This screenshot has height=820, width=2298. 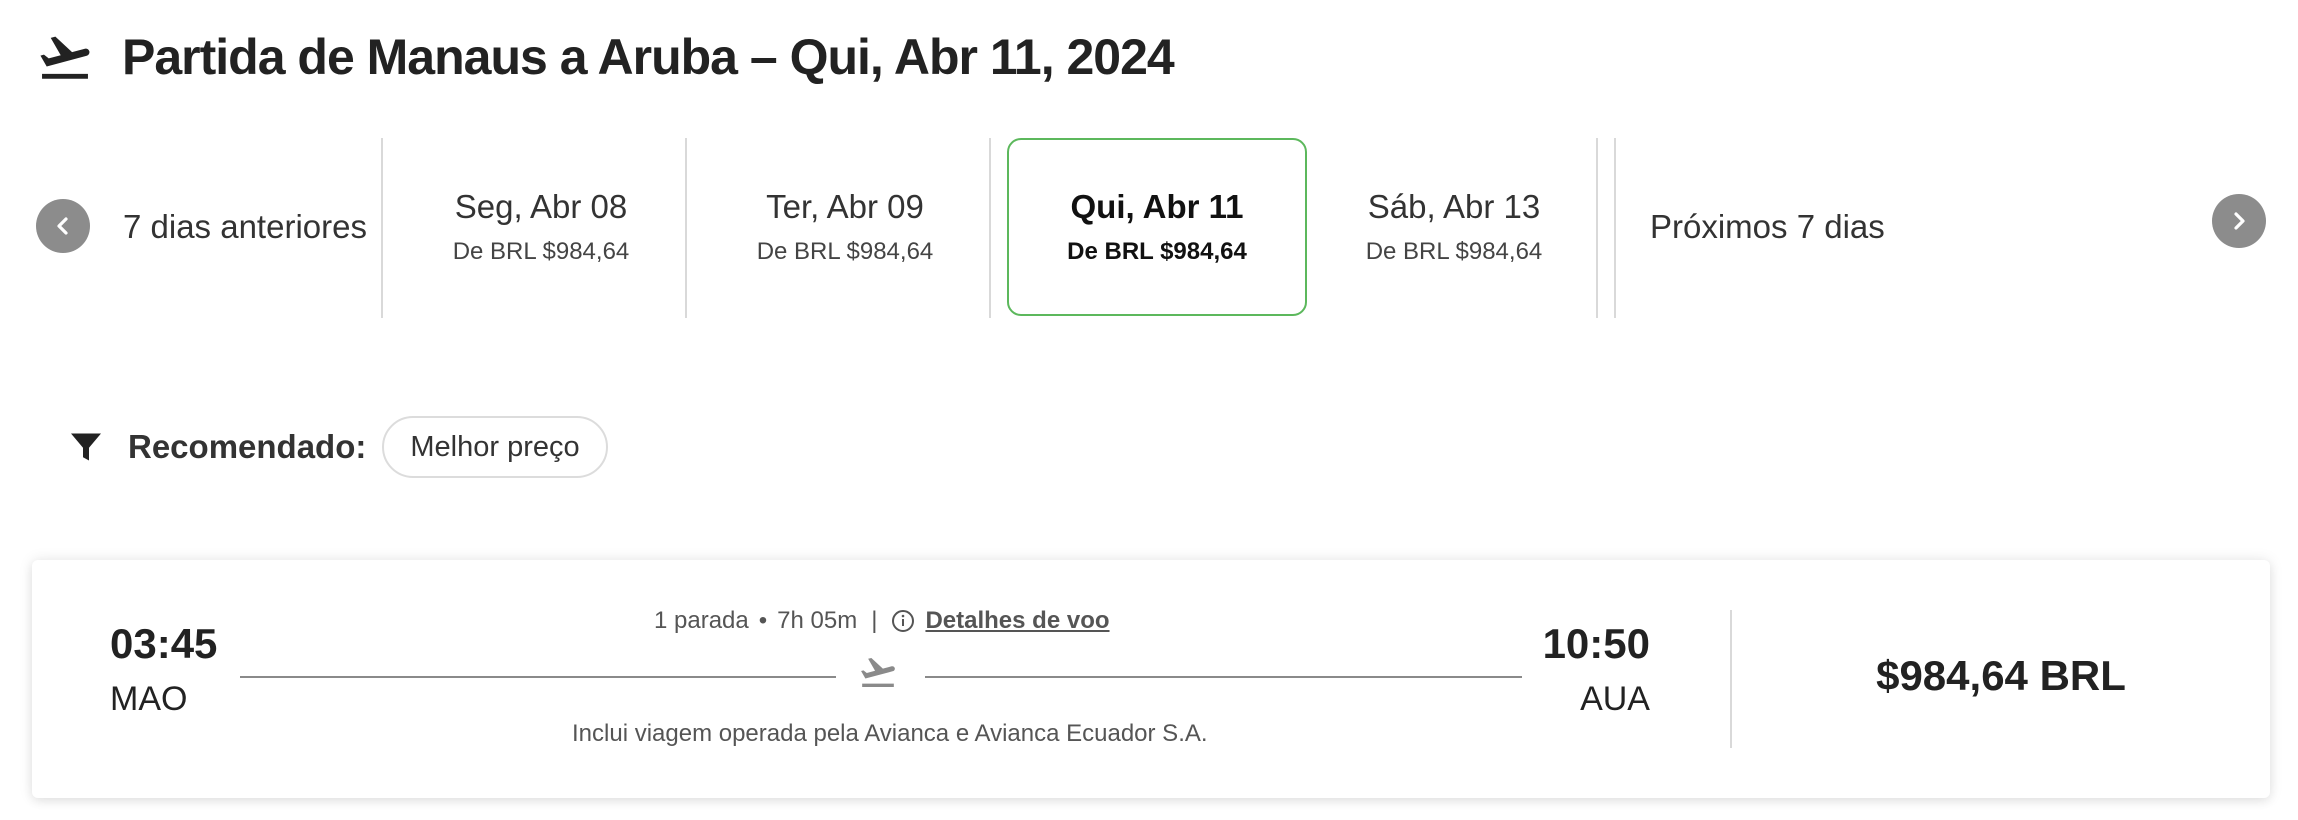 I want to click on stops-count: 1 parada, so click(x=701, y=620).